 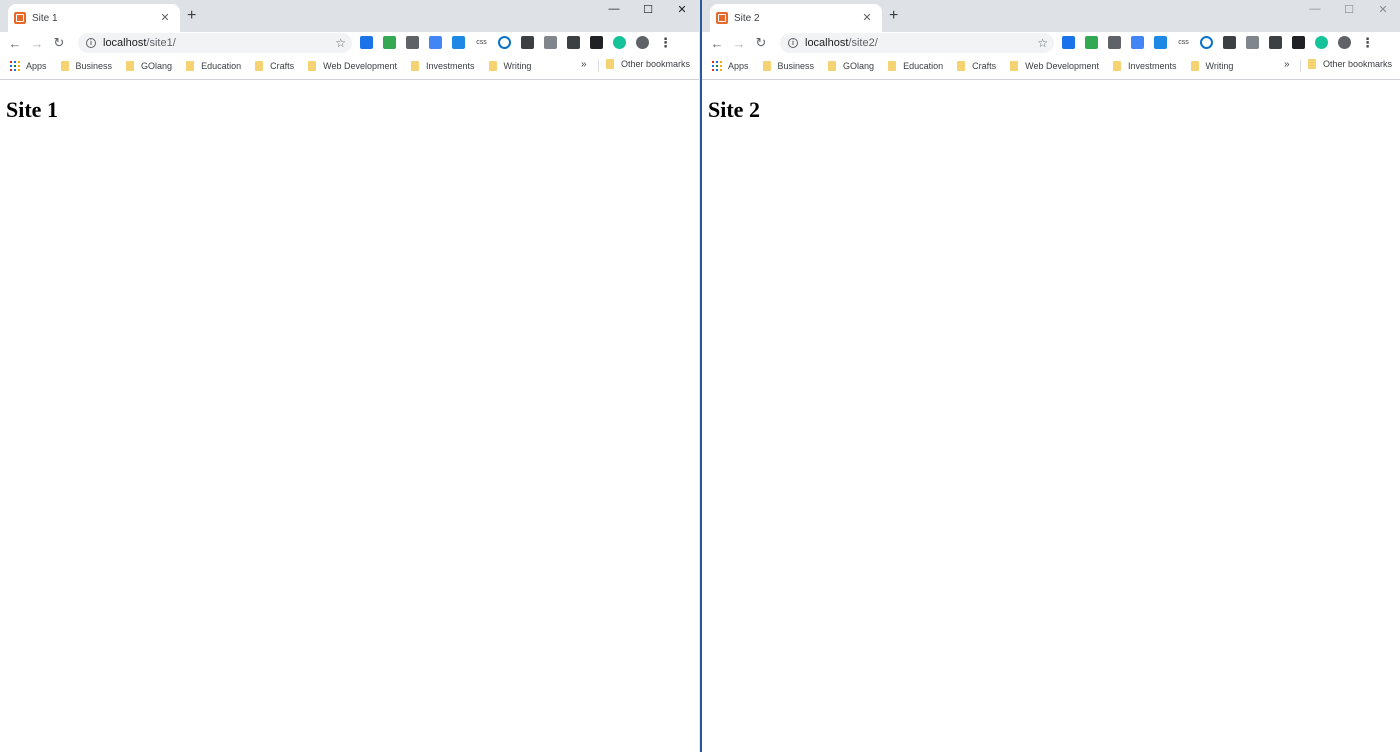 What do you see at coordinates (796, 18) in the screenshot?
I see `tab-site2: Site 2 ✕` at bounding box center [796, 18].